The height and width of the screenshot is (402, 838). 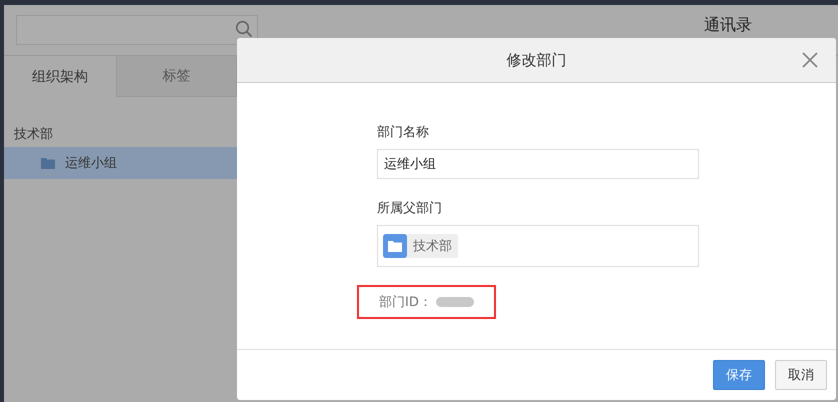 What do you see at coordinates (410, 208) in the screenshot?
I see `field-label: 所属父部门` at bounding box center [410, 208].